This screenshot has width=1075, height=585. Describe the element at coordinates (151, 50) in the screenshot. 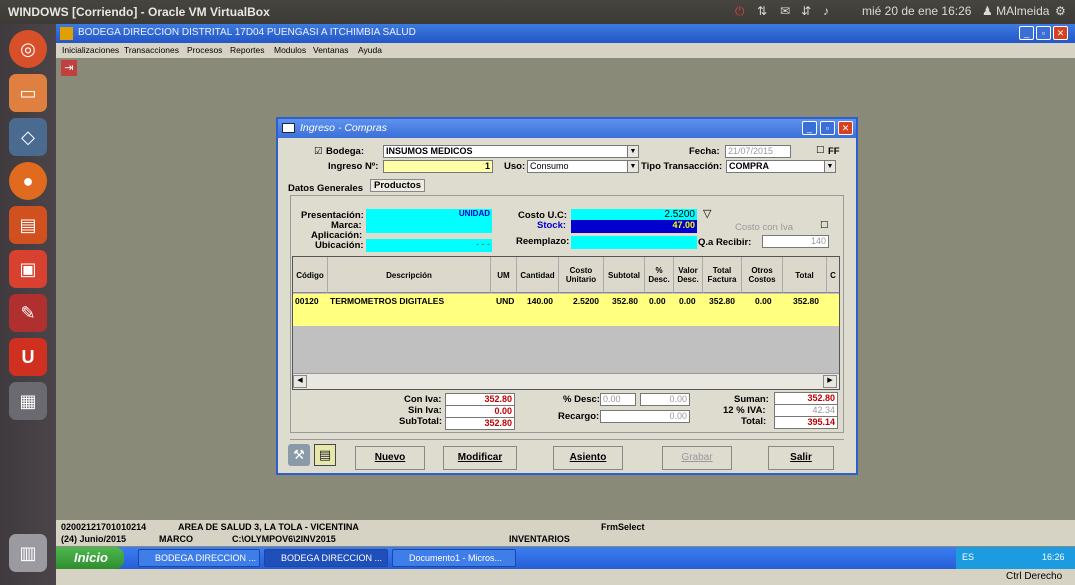

I see `menu-transacciones: Transacciones` at that location.